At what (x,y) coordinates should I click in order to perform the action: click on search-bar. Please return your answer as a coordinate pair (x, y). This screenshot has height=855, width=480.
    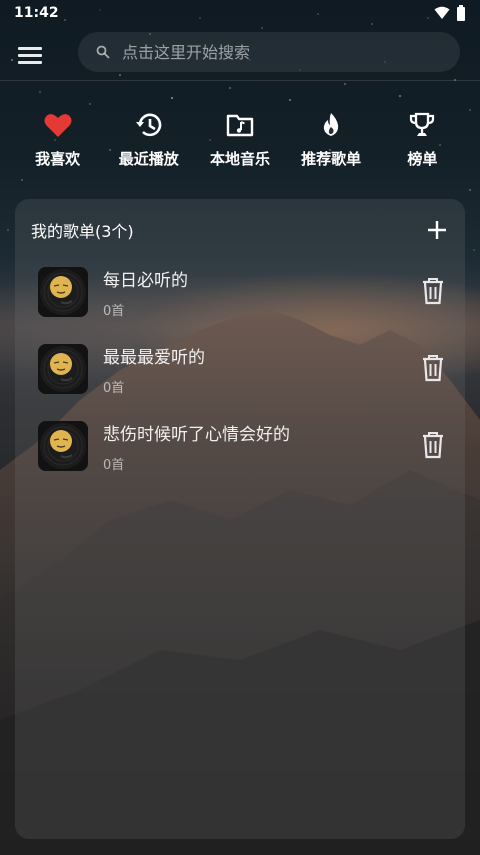
    Looking at the image, I should click on (269, 52).